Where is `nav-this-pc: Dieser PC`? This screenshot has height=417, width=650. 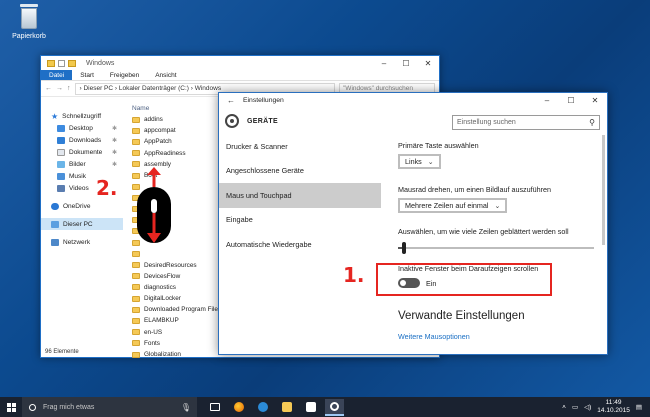
nav-this-pc: Dieser PC is located at coordinates (82, 224).